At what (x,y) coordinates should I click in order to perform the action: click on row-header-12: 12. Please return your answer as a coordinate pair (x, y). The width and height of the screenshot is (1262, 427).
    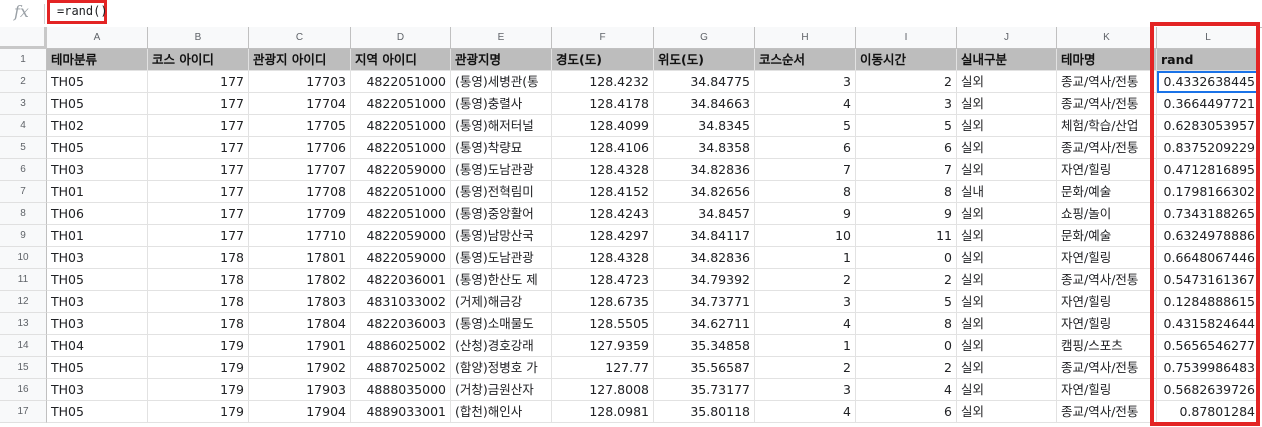
    Looking at the image, I should click on (23, 302).